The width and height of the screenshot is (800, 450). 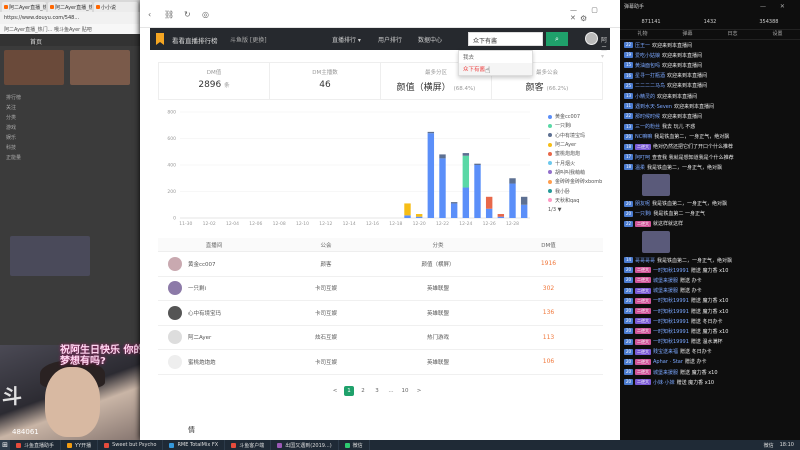 I want to click on tray-wechat: 微信, so click(x=769, y=445).